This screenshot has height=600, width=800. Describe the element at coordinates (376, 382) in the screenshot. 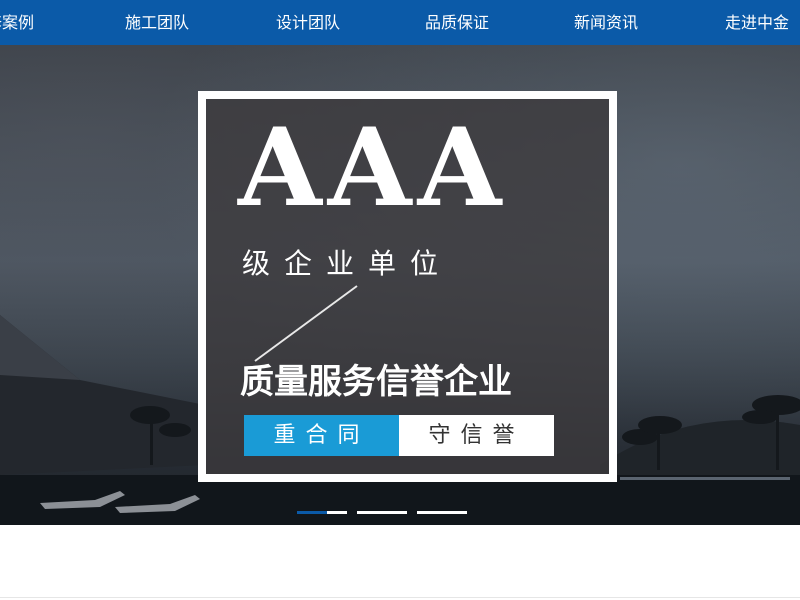

I see `tagline: 质量服务信誉企业` at that location.